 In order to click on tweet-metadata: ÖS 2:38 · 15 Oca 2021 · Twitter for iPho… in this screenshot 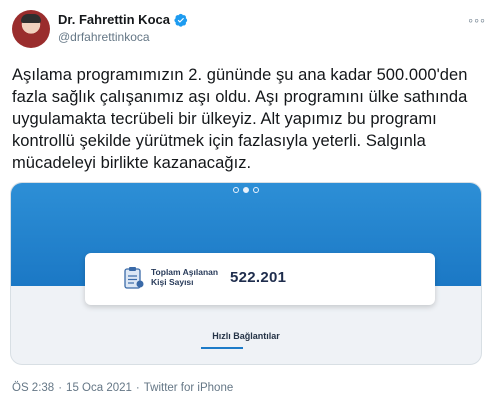, I will do `click(122, 388)`.